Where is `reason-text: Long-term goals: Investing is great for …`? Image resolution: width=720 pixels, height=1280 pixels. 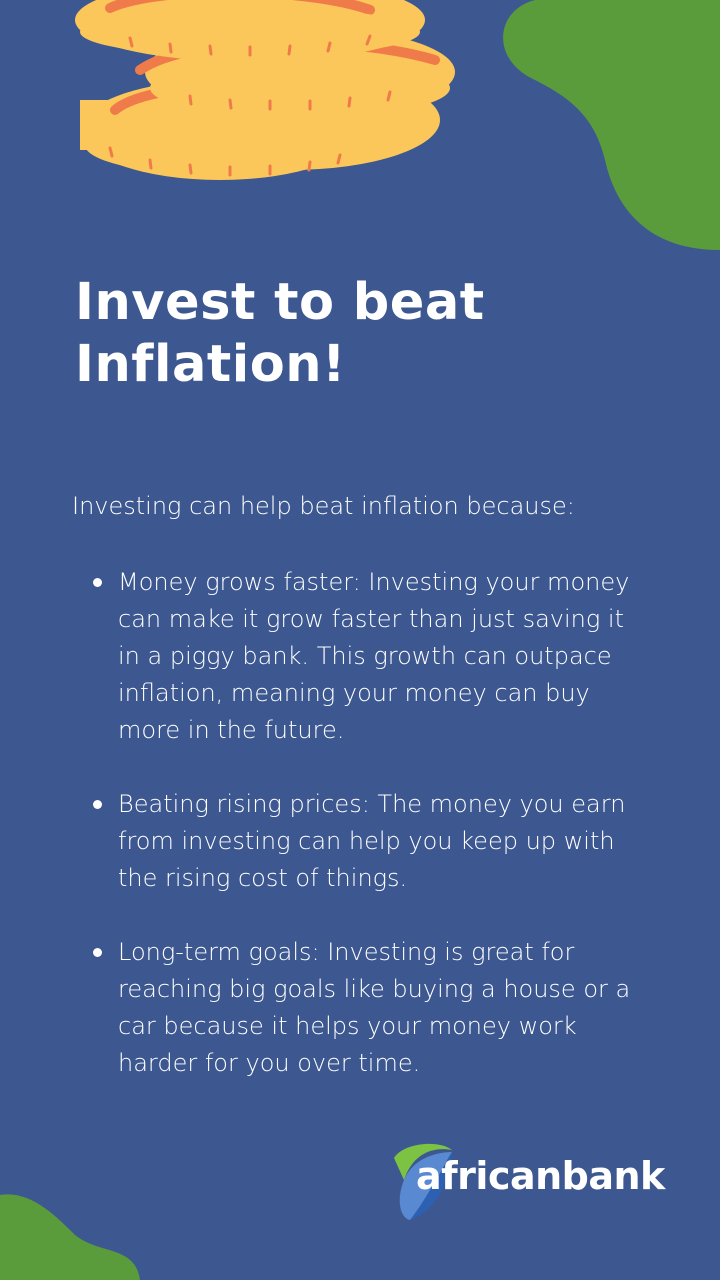
reason-text: Long-term goals: Investing is great for … is located at coordinates (374, 1007).